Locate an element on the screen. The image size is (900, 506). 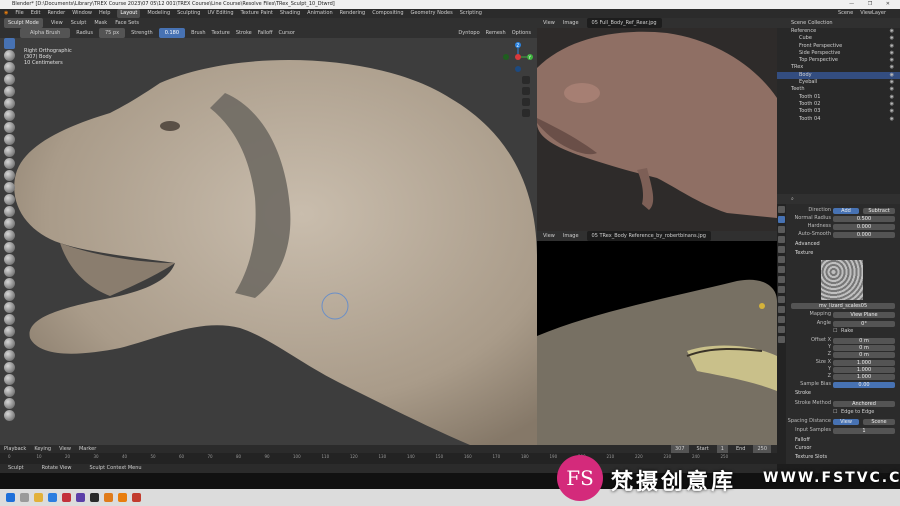
workspace-tab-rendering: Rendering is located at coordinates (353, 13).